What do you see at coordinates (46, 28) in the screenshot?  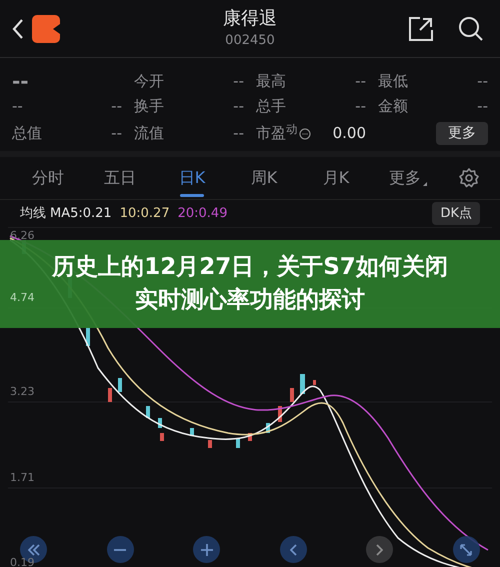 I see `app-logo-icon` at bounding box center [46, 28].